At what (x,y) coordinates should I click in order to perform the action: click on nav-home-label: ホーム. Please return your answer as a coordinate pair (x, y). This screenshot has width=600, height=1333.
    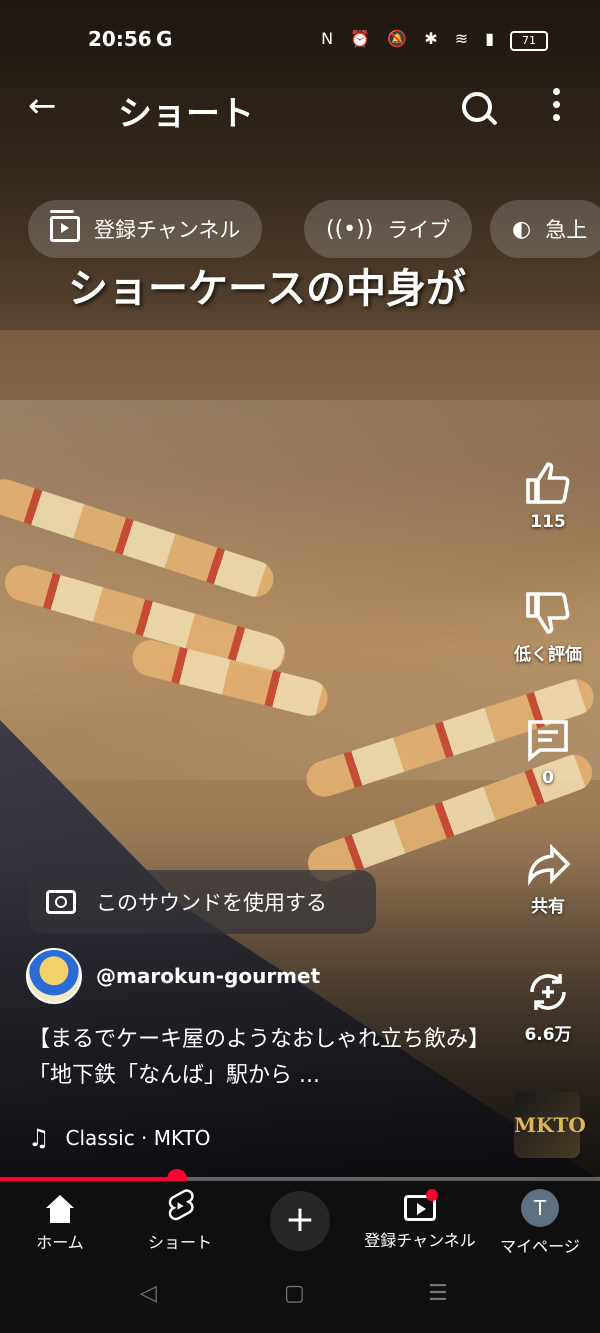
    Looking at the image, I should click on (60, 1242).